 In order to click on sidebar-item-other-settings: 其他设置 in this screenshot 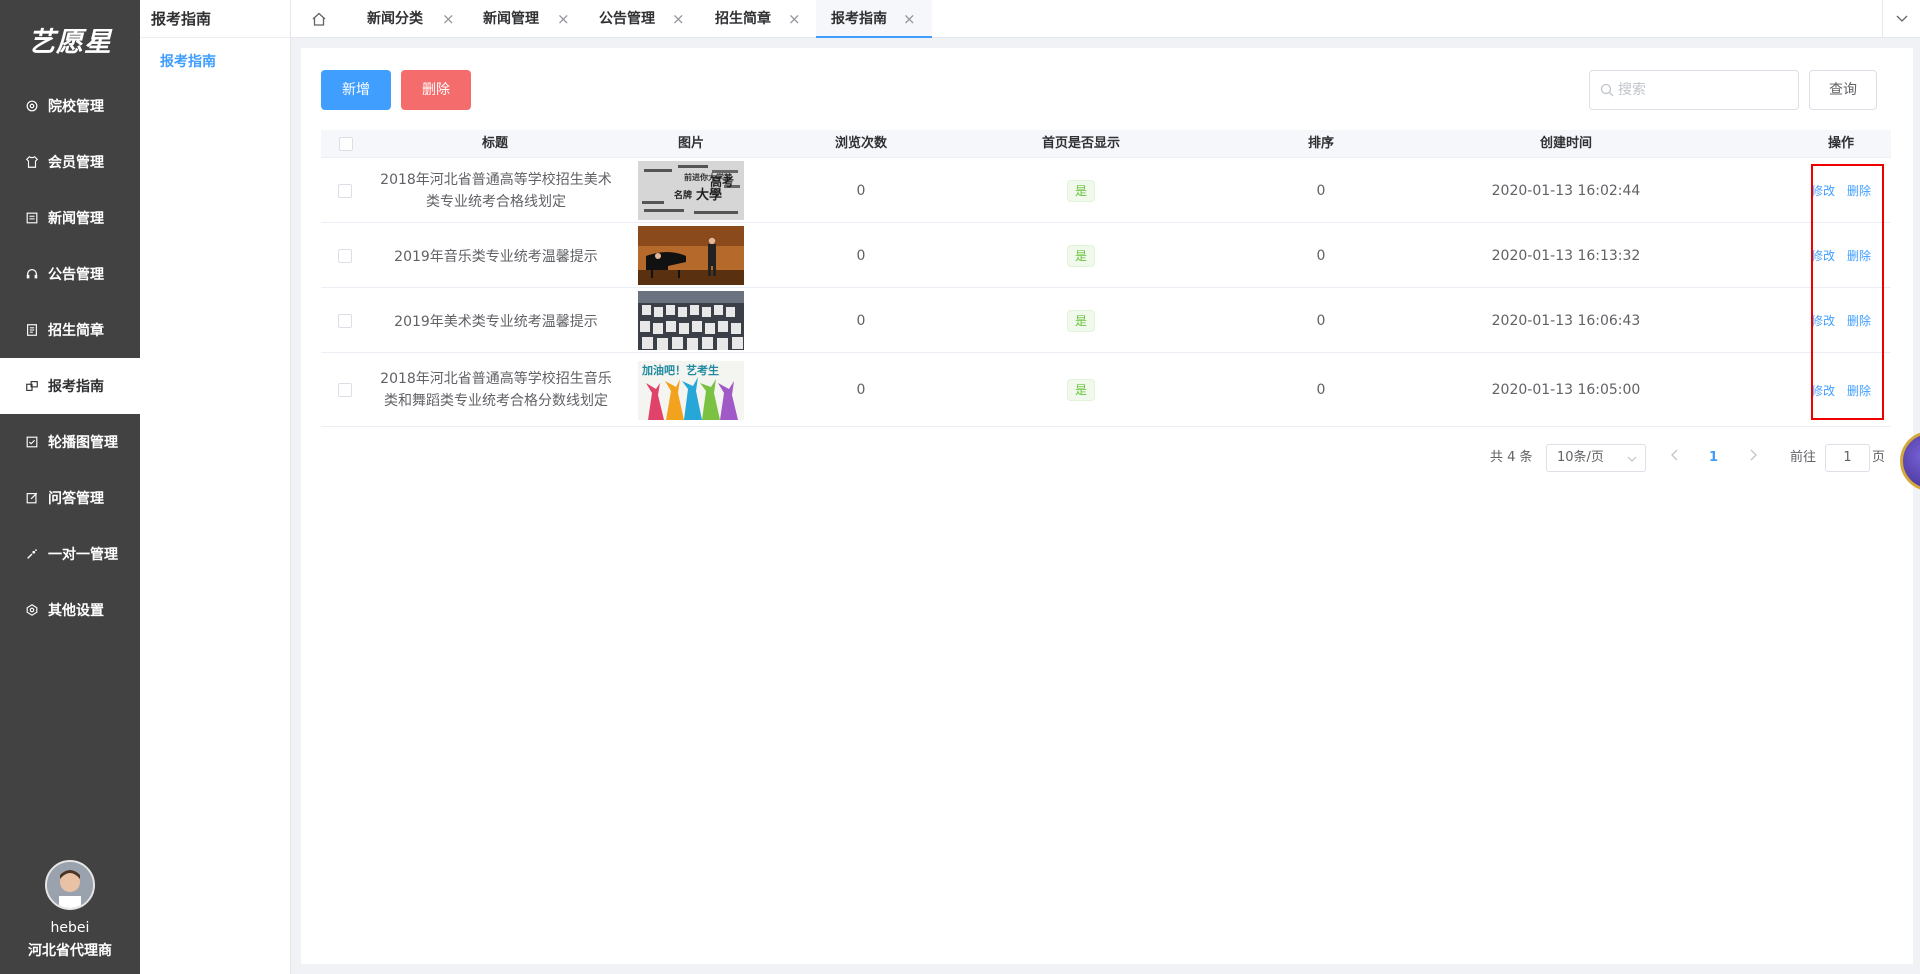, I will do `click(70, 610)`.